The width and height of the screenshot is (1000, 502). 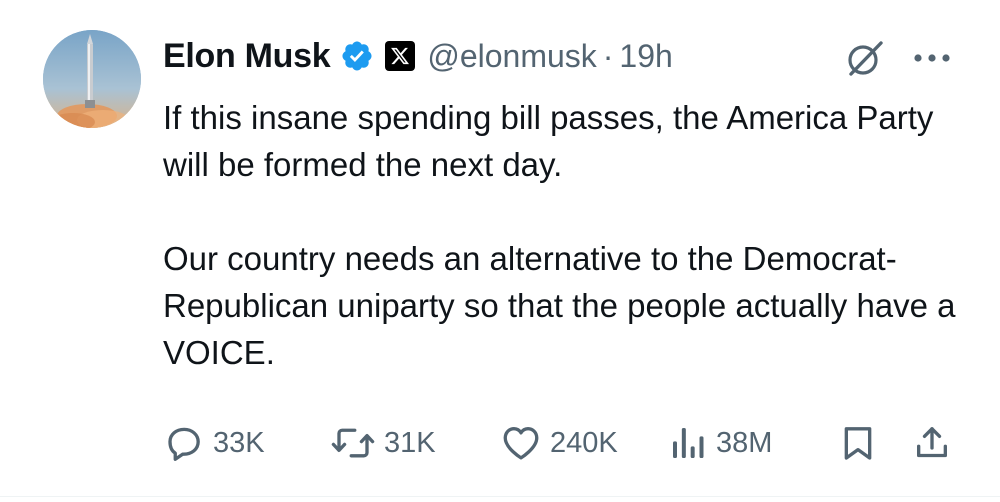 I want to click on bookmark-button, so click(x=858, y=443).